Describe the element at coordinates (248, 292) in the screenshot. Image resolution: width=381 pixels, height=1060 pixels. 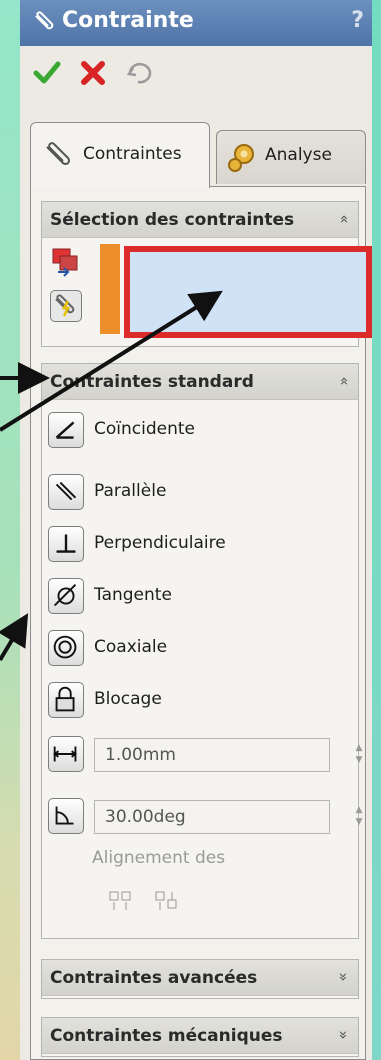
I see `selection-list-box` at that location.